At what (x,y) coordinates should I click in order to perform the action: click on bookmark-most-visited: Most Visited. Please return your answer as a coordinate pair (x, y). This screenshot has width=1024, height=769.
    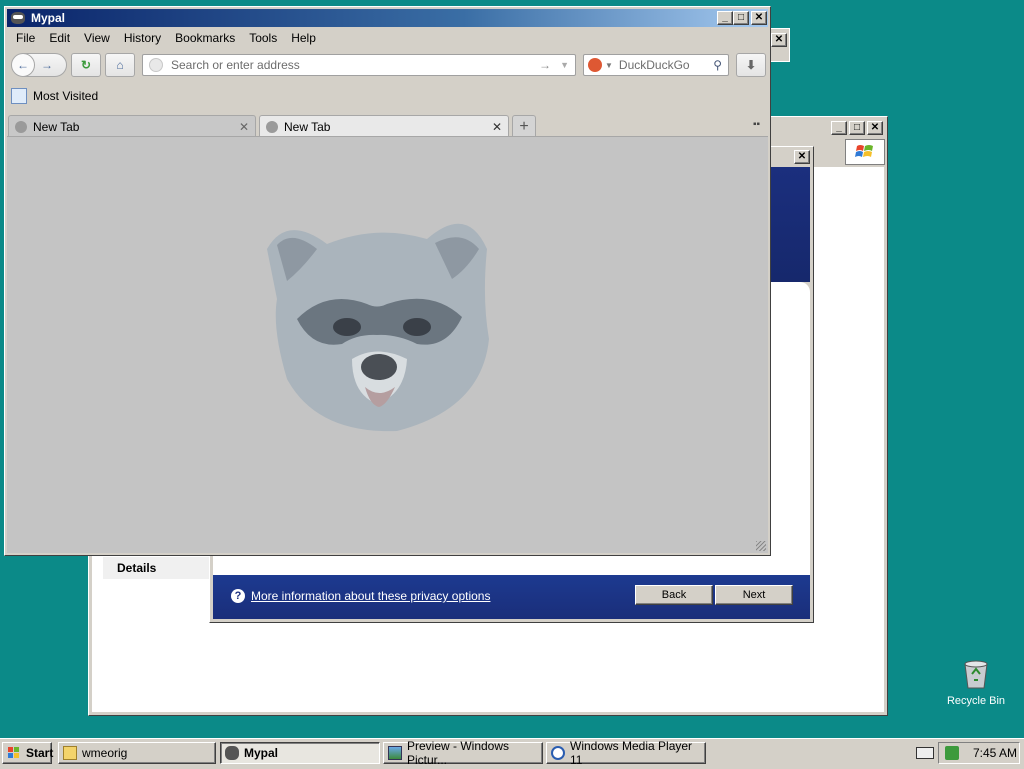
    Looking at the image, I should click on (65, 96).